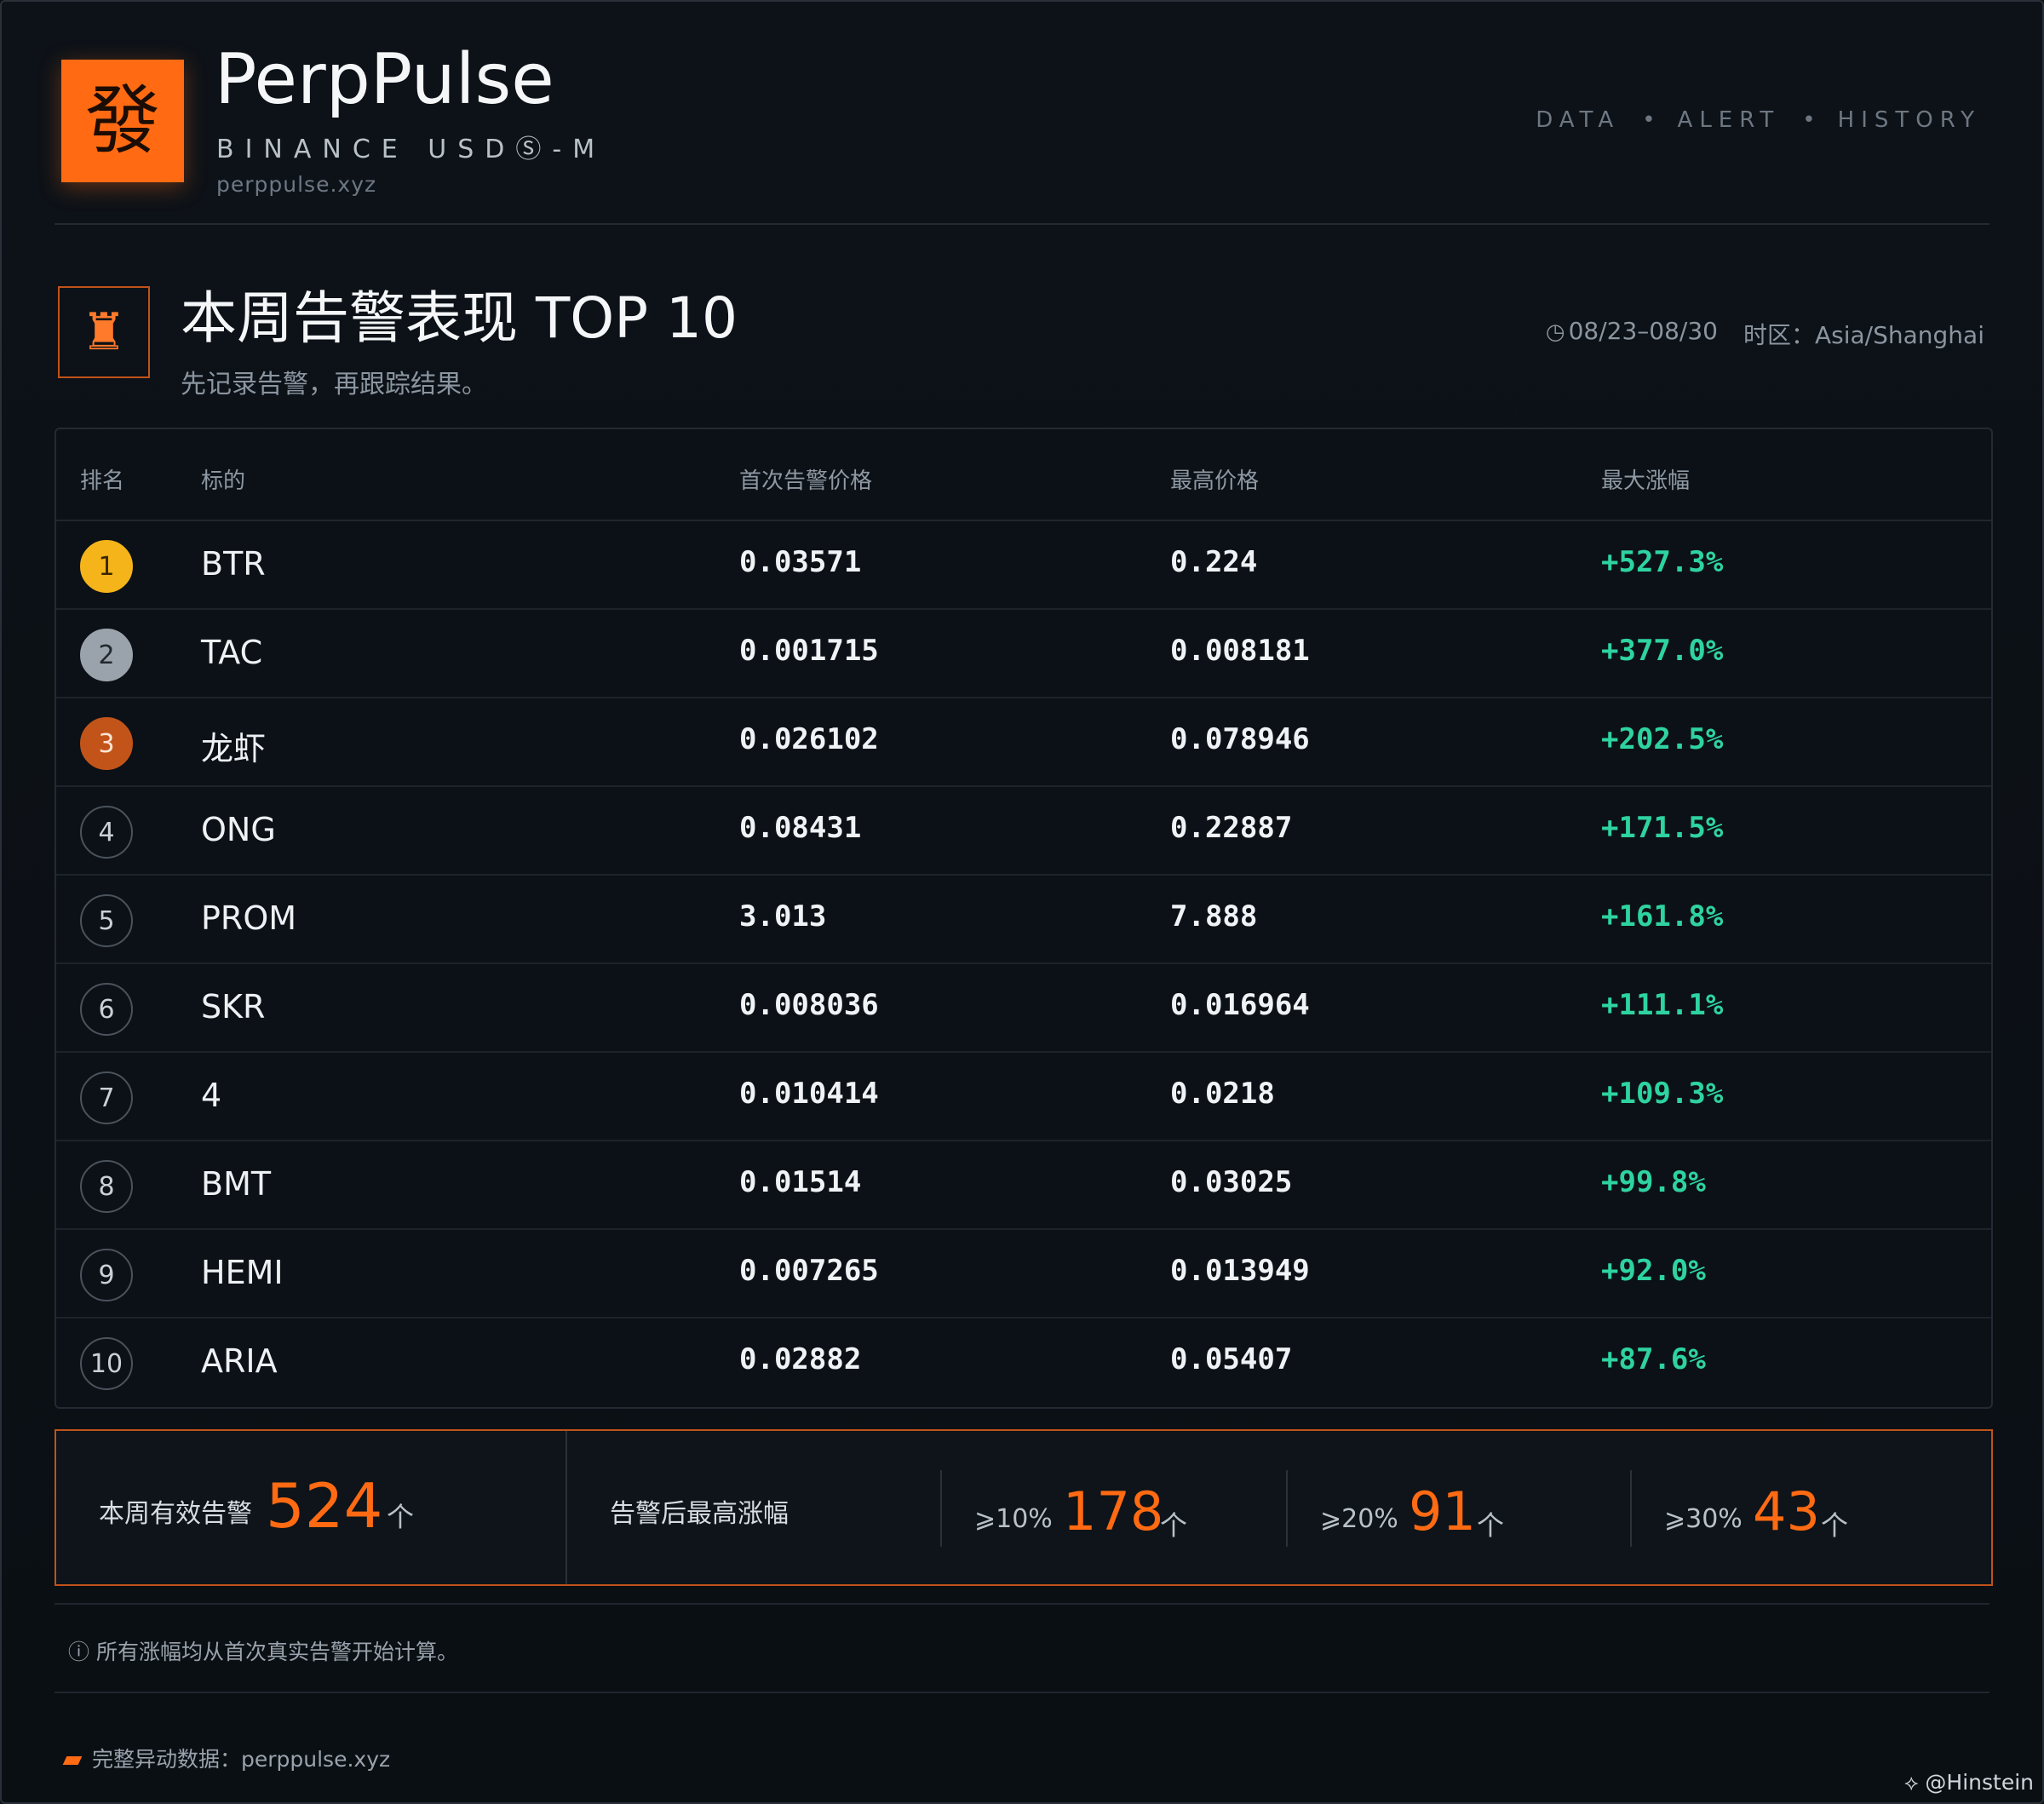  Describe the element at coordinates (1909, 120) in the screenshot. I see `nav-item-history: HISTORY` at that location.